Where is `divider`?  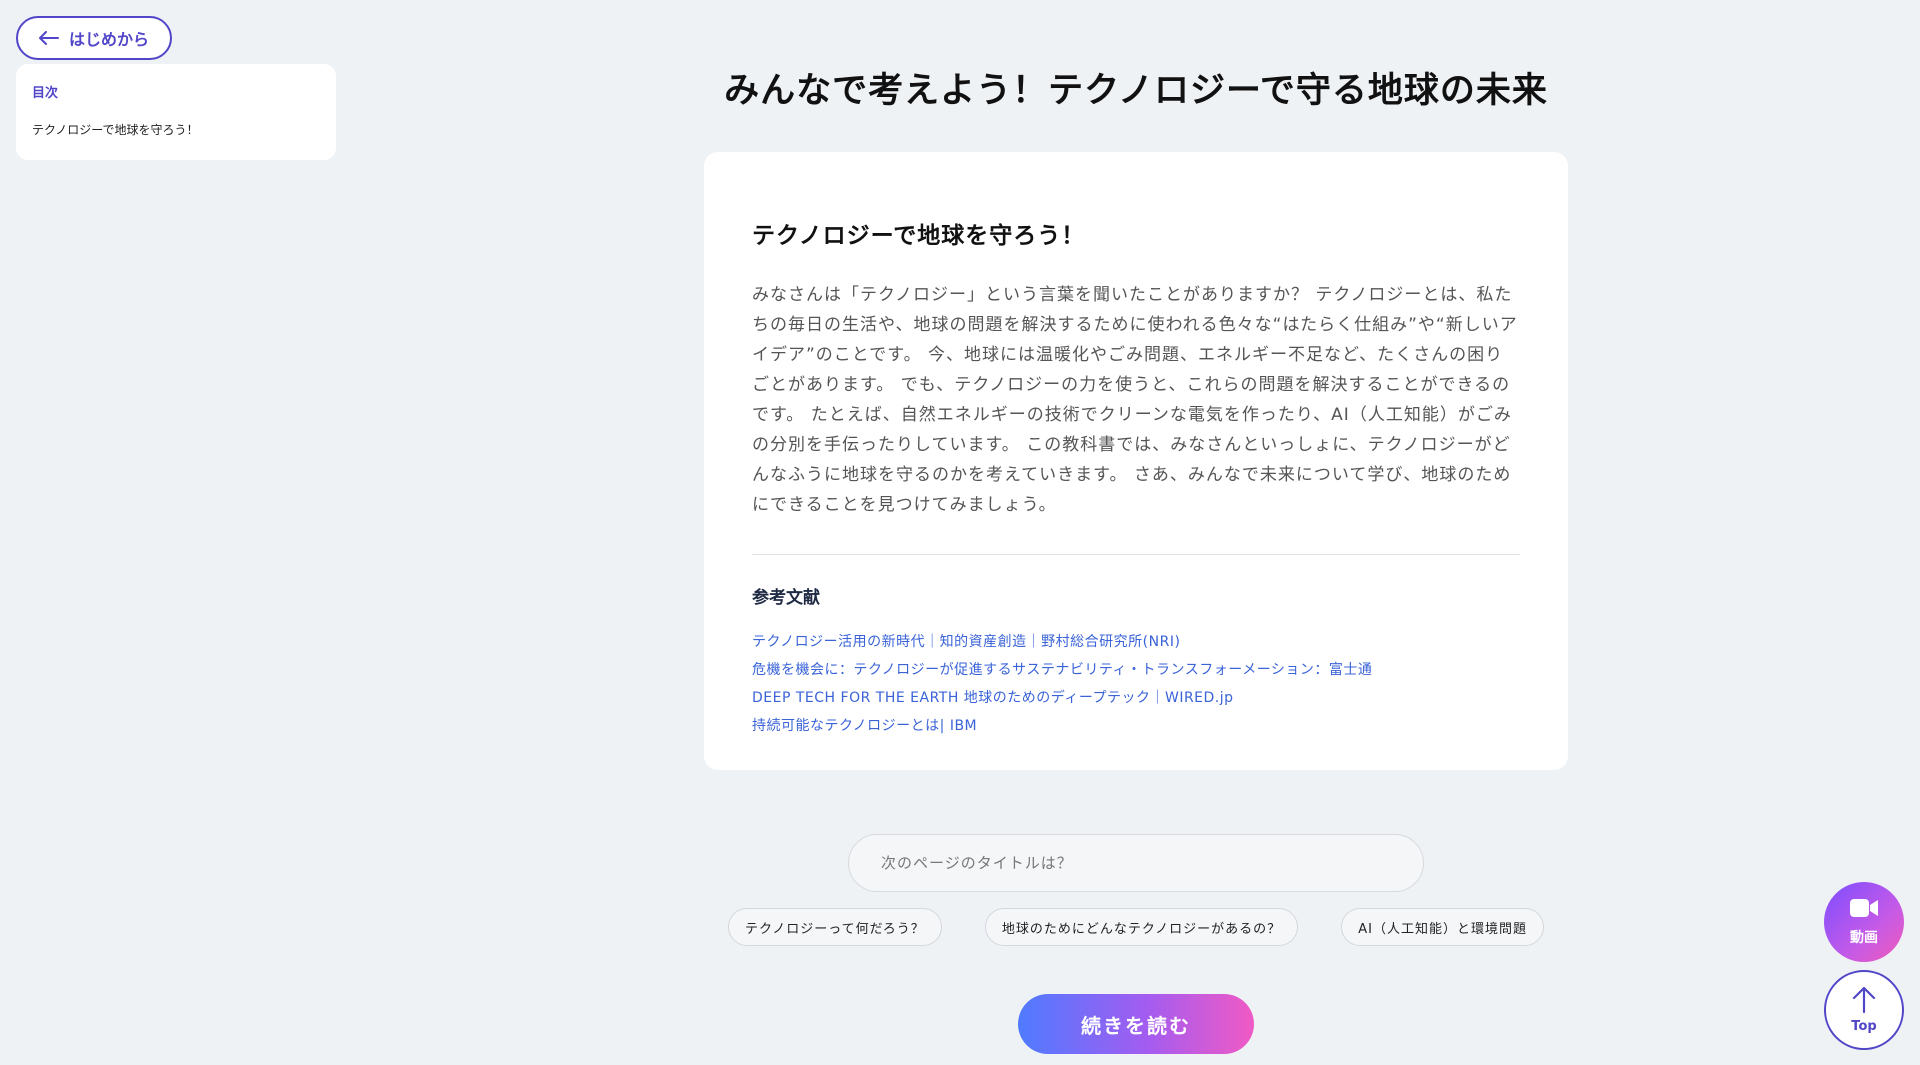 divider is located at coordinates (1136, 554).